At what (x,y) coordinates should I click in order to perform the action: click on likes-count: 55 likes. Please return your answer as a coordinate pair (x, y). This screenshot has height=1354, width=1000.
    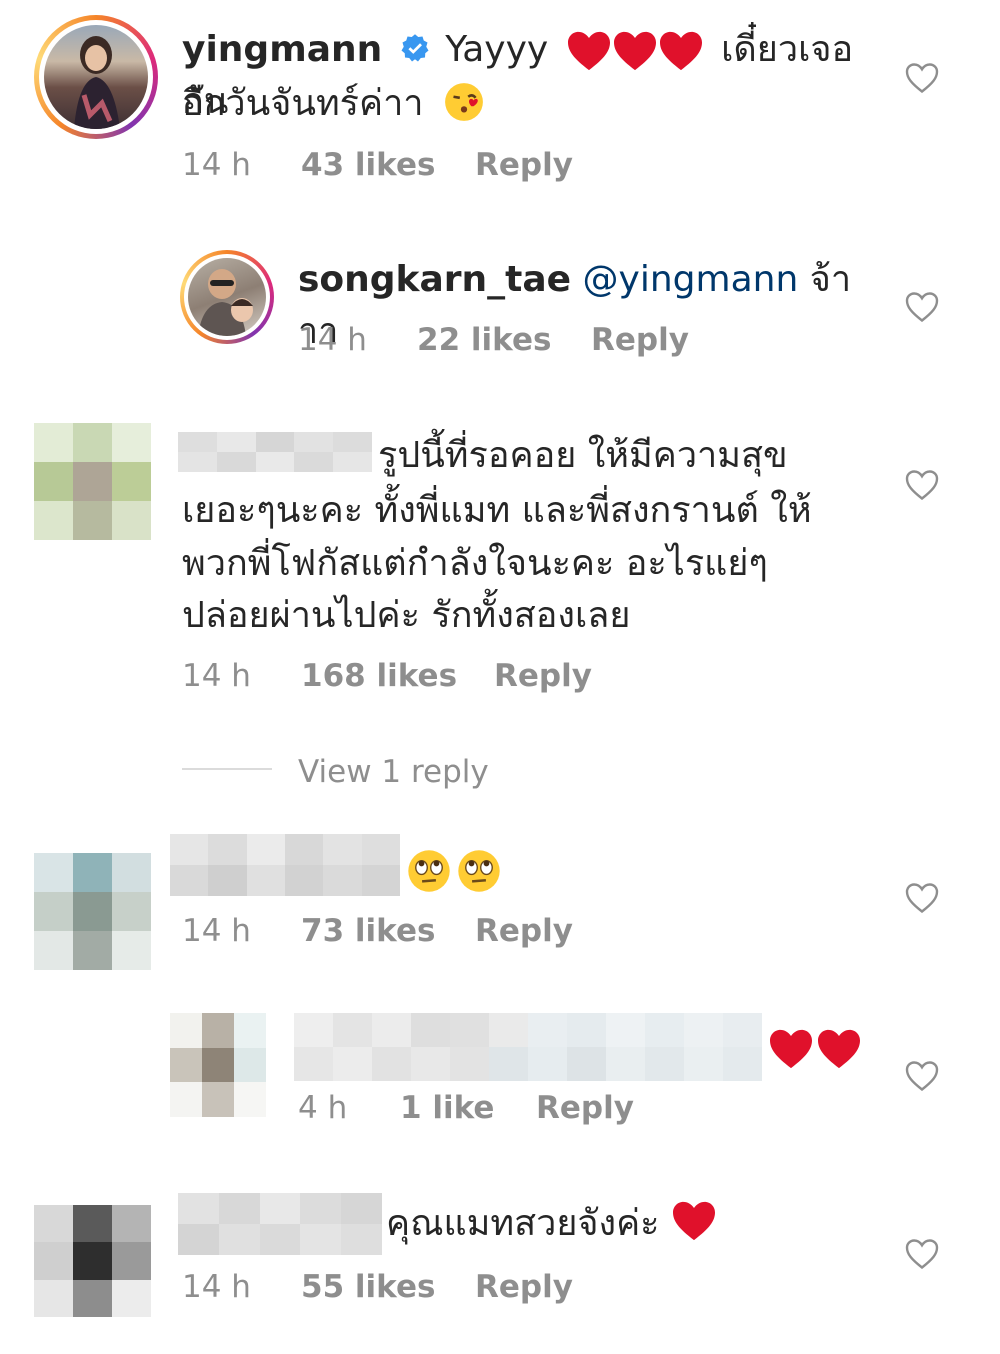
    Looking at the image, I should click on (368, 1287).